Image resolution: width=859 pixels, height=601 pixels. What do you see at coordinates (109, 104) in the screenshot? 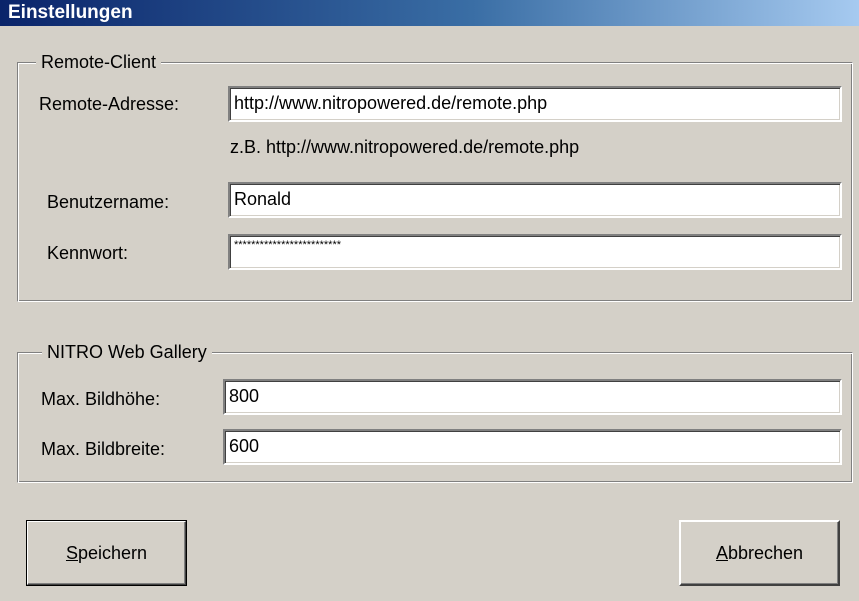
I see `remote-address-label: Remote-Adresse:` at bounding box center [109, 104].